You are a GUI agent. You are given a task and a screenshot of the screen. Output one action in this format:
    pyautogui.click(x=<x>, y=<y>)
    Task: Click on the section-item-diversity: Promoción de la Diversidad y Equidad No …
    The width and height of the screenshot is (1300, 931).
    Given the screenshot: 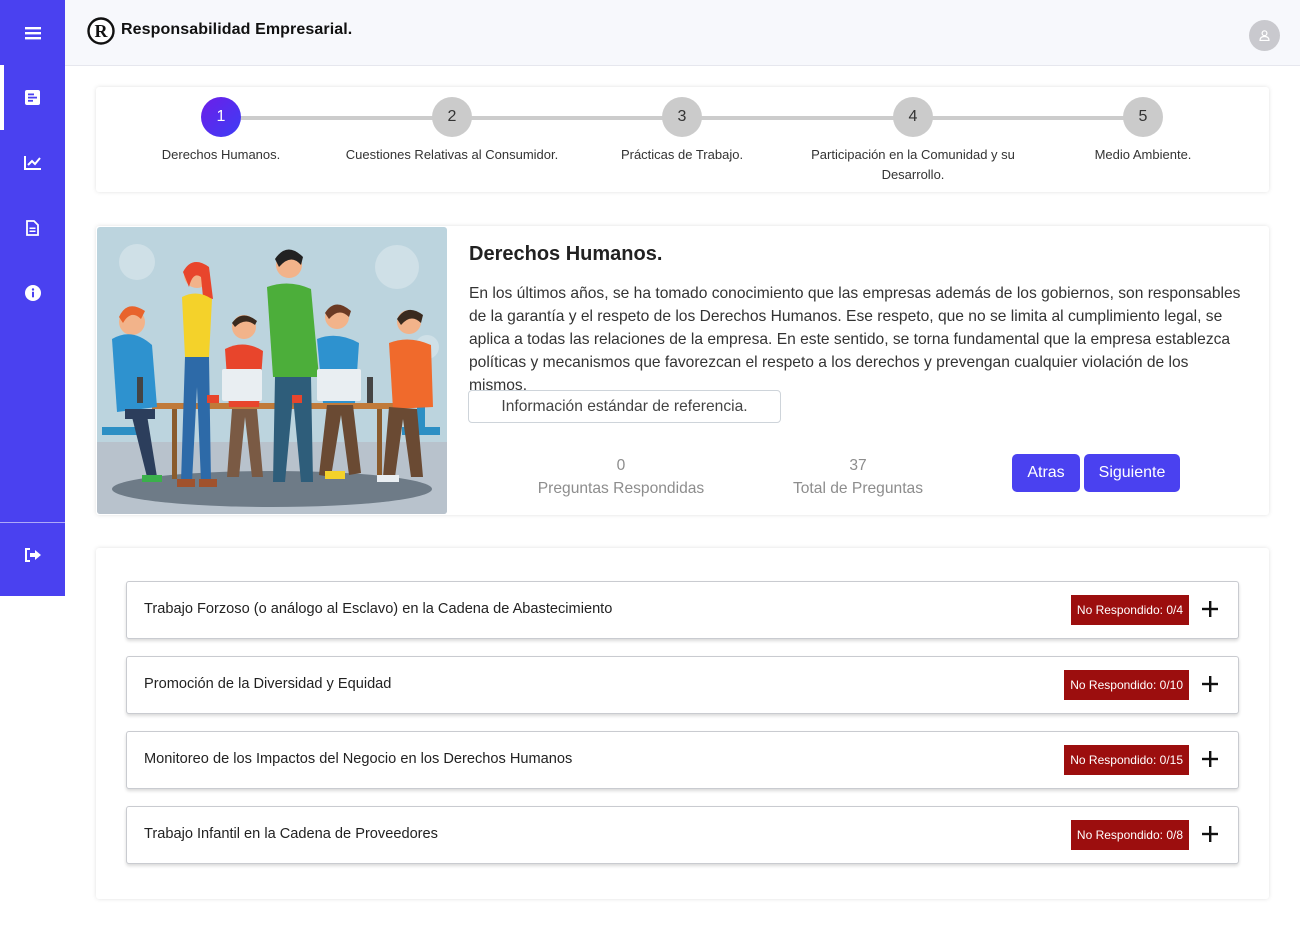 What is the action you would take?
    pyautogui.click(x=682, y=685)
    